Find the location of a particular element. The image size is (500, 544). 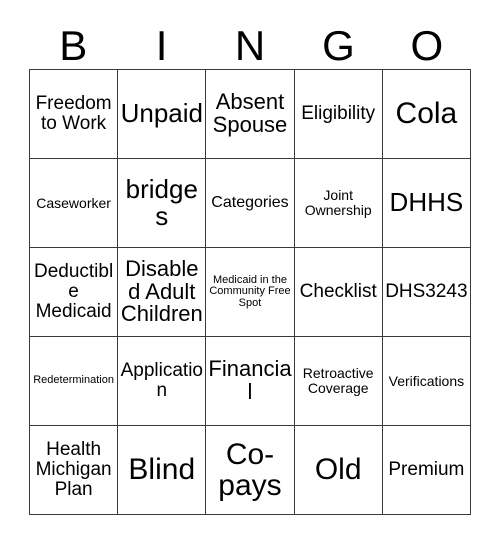

bingo-cell-r5c1: Health Michigan Plan is located at coordinates (74, 470).